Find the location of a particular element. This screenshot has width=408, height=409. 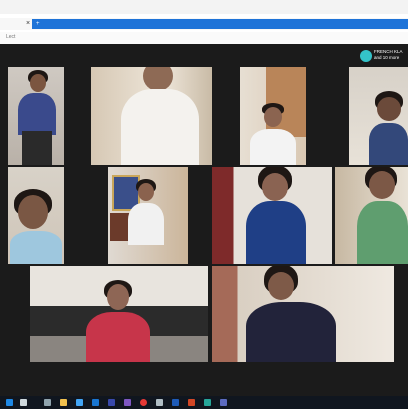

teams-icon is located at coordinates (223, 402).